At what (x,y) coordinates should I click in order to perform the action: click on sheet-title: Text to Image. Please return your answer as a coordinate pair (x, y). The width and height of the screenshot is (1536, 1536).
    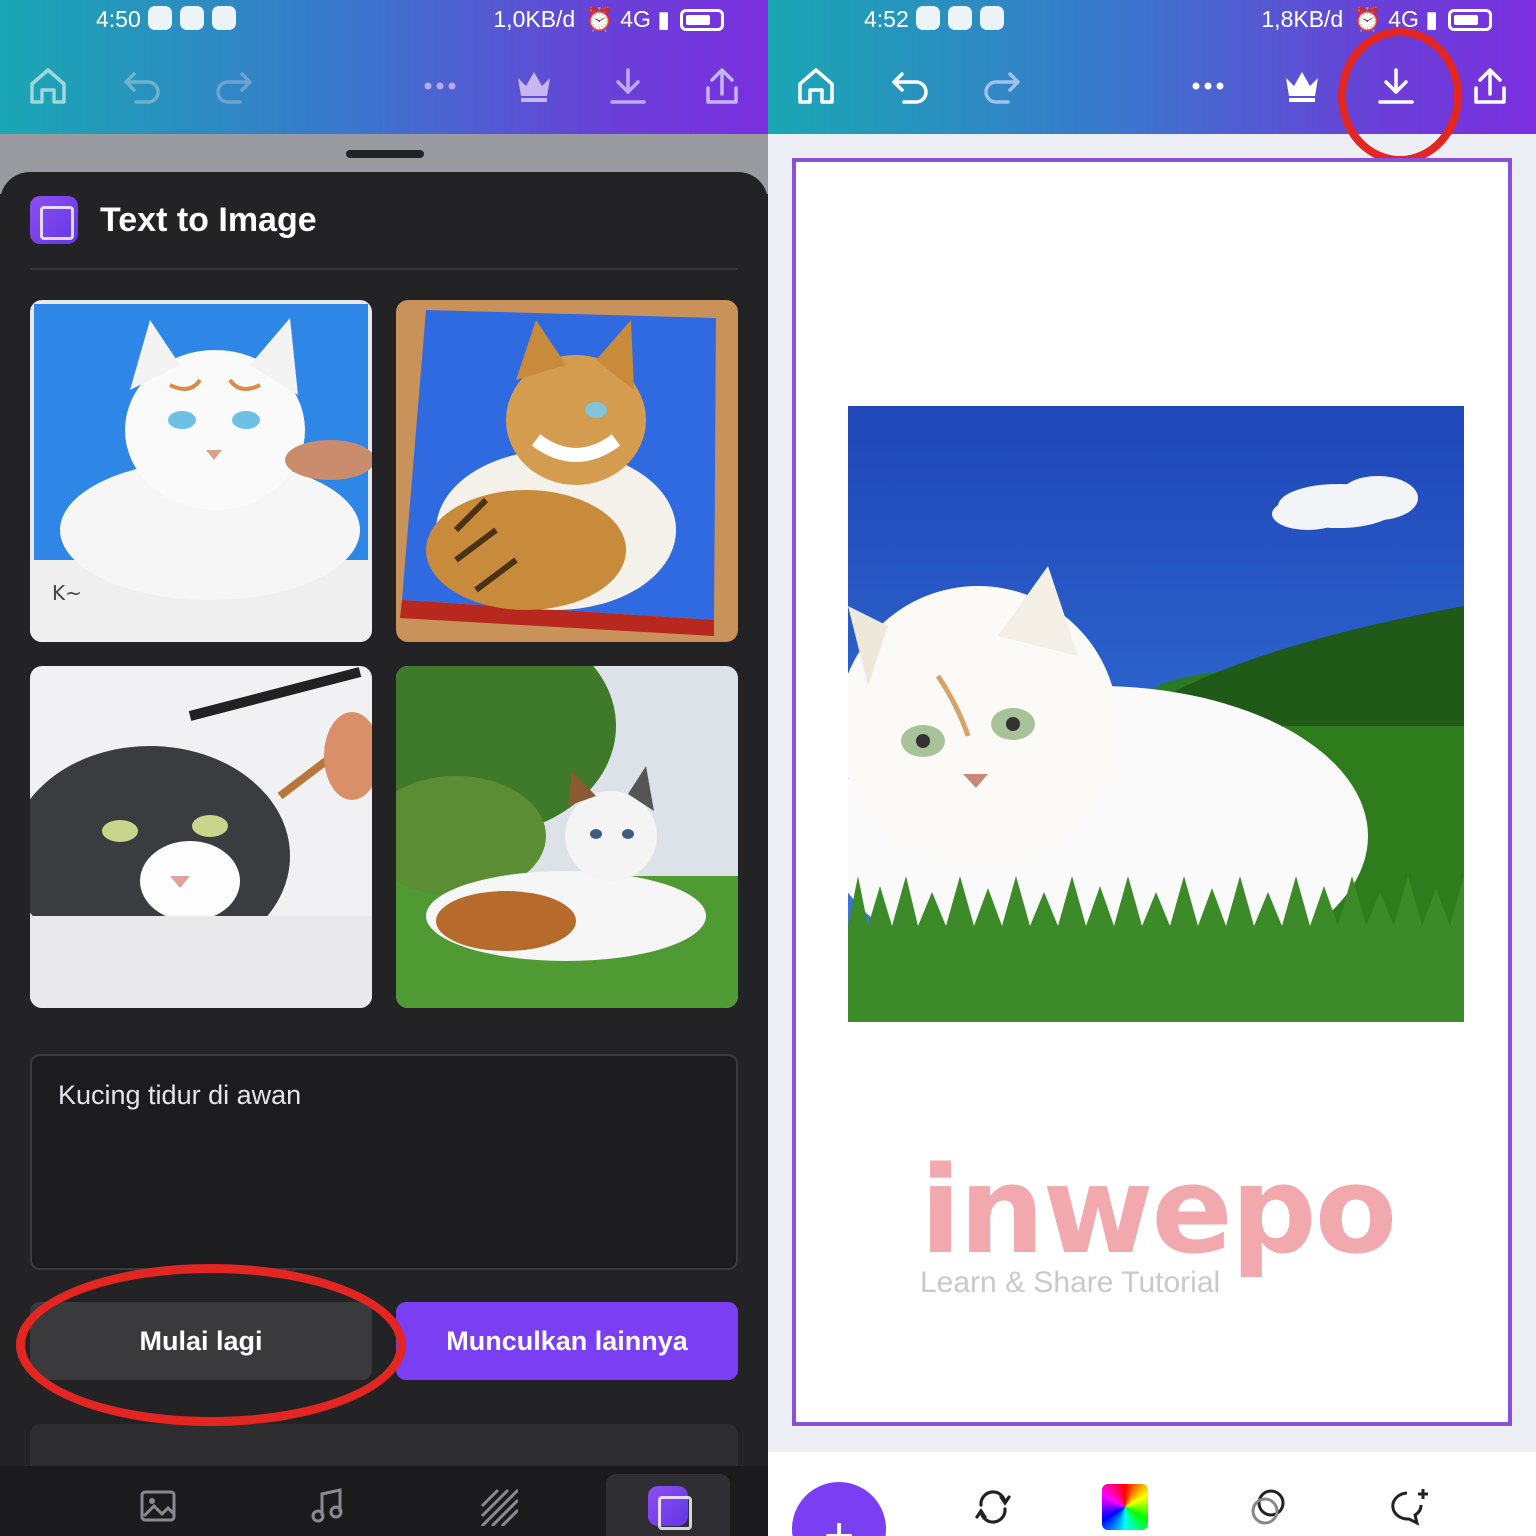
    Looking at the image, I should click on (208, 219).